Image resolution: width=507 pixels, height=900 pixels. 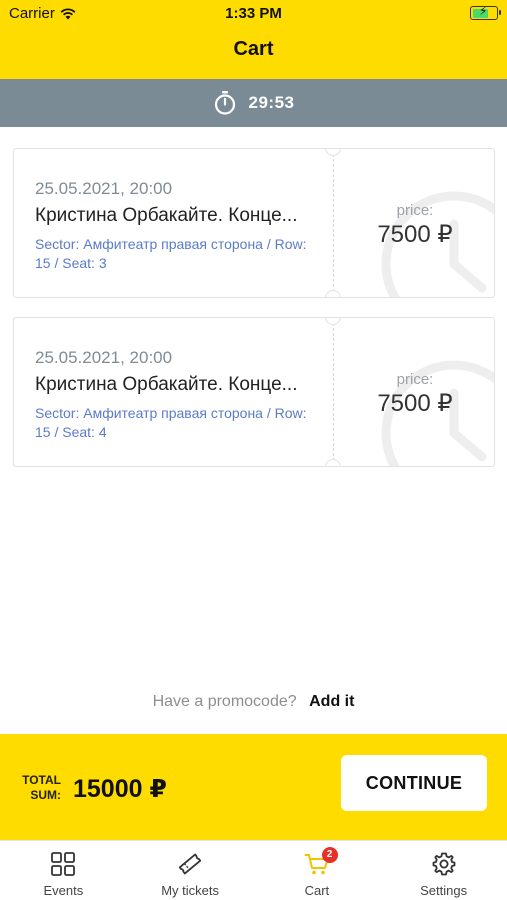 I want to click on battery-icon: ⚡, so click(x=485, y=12).